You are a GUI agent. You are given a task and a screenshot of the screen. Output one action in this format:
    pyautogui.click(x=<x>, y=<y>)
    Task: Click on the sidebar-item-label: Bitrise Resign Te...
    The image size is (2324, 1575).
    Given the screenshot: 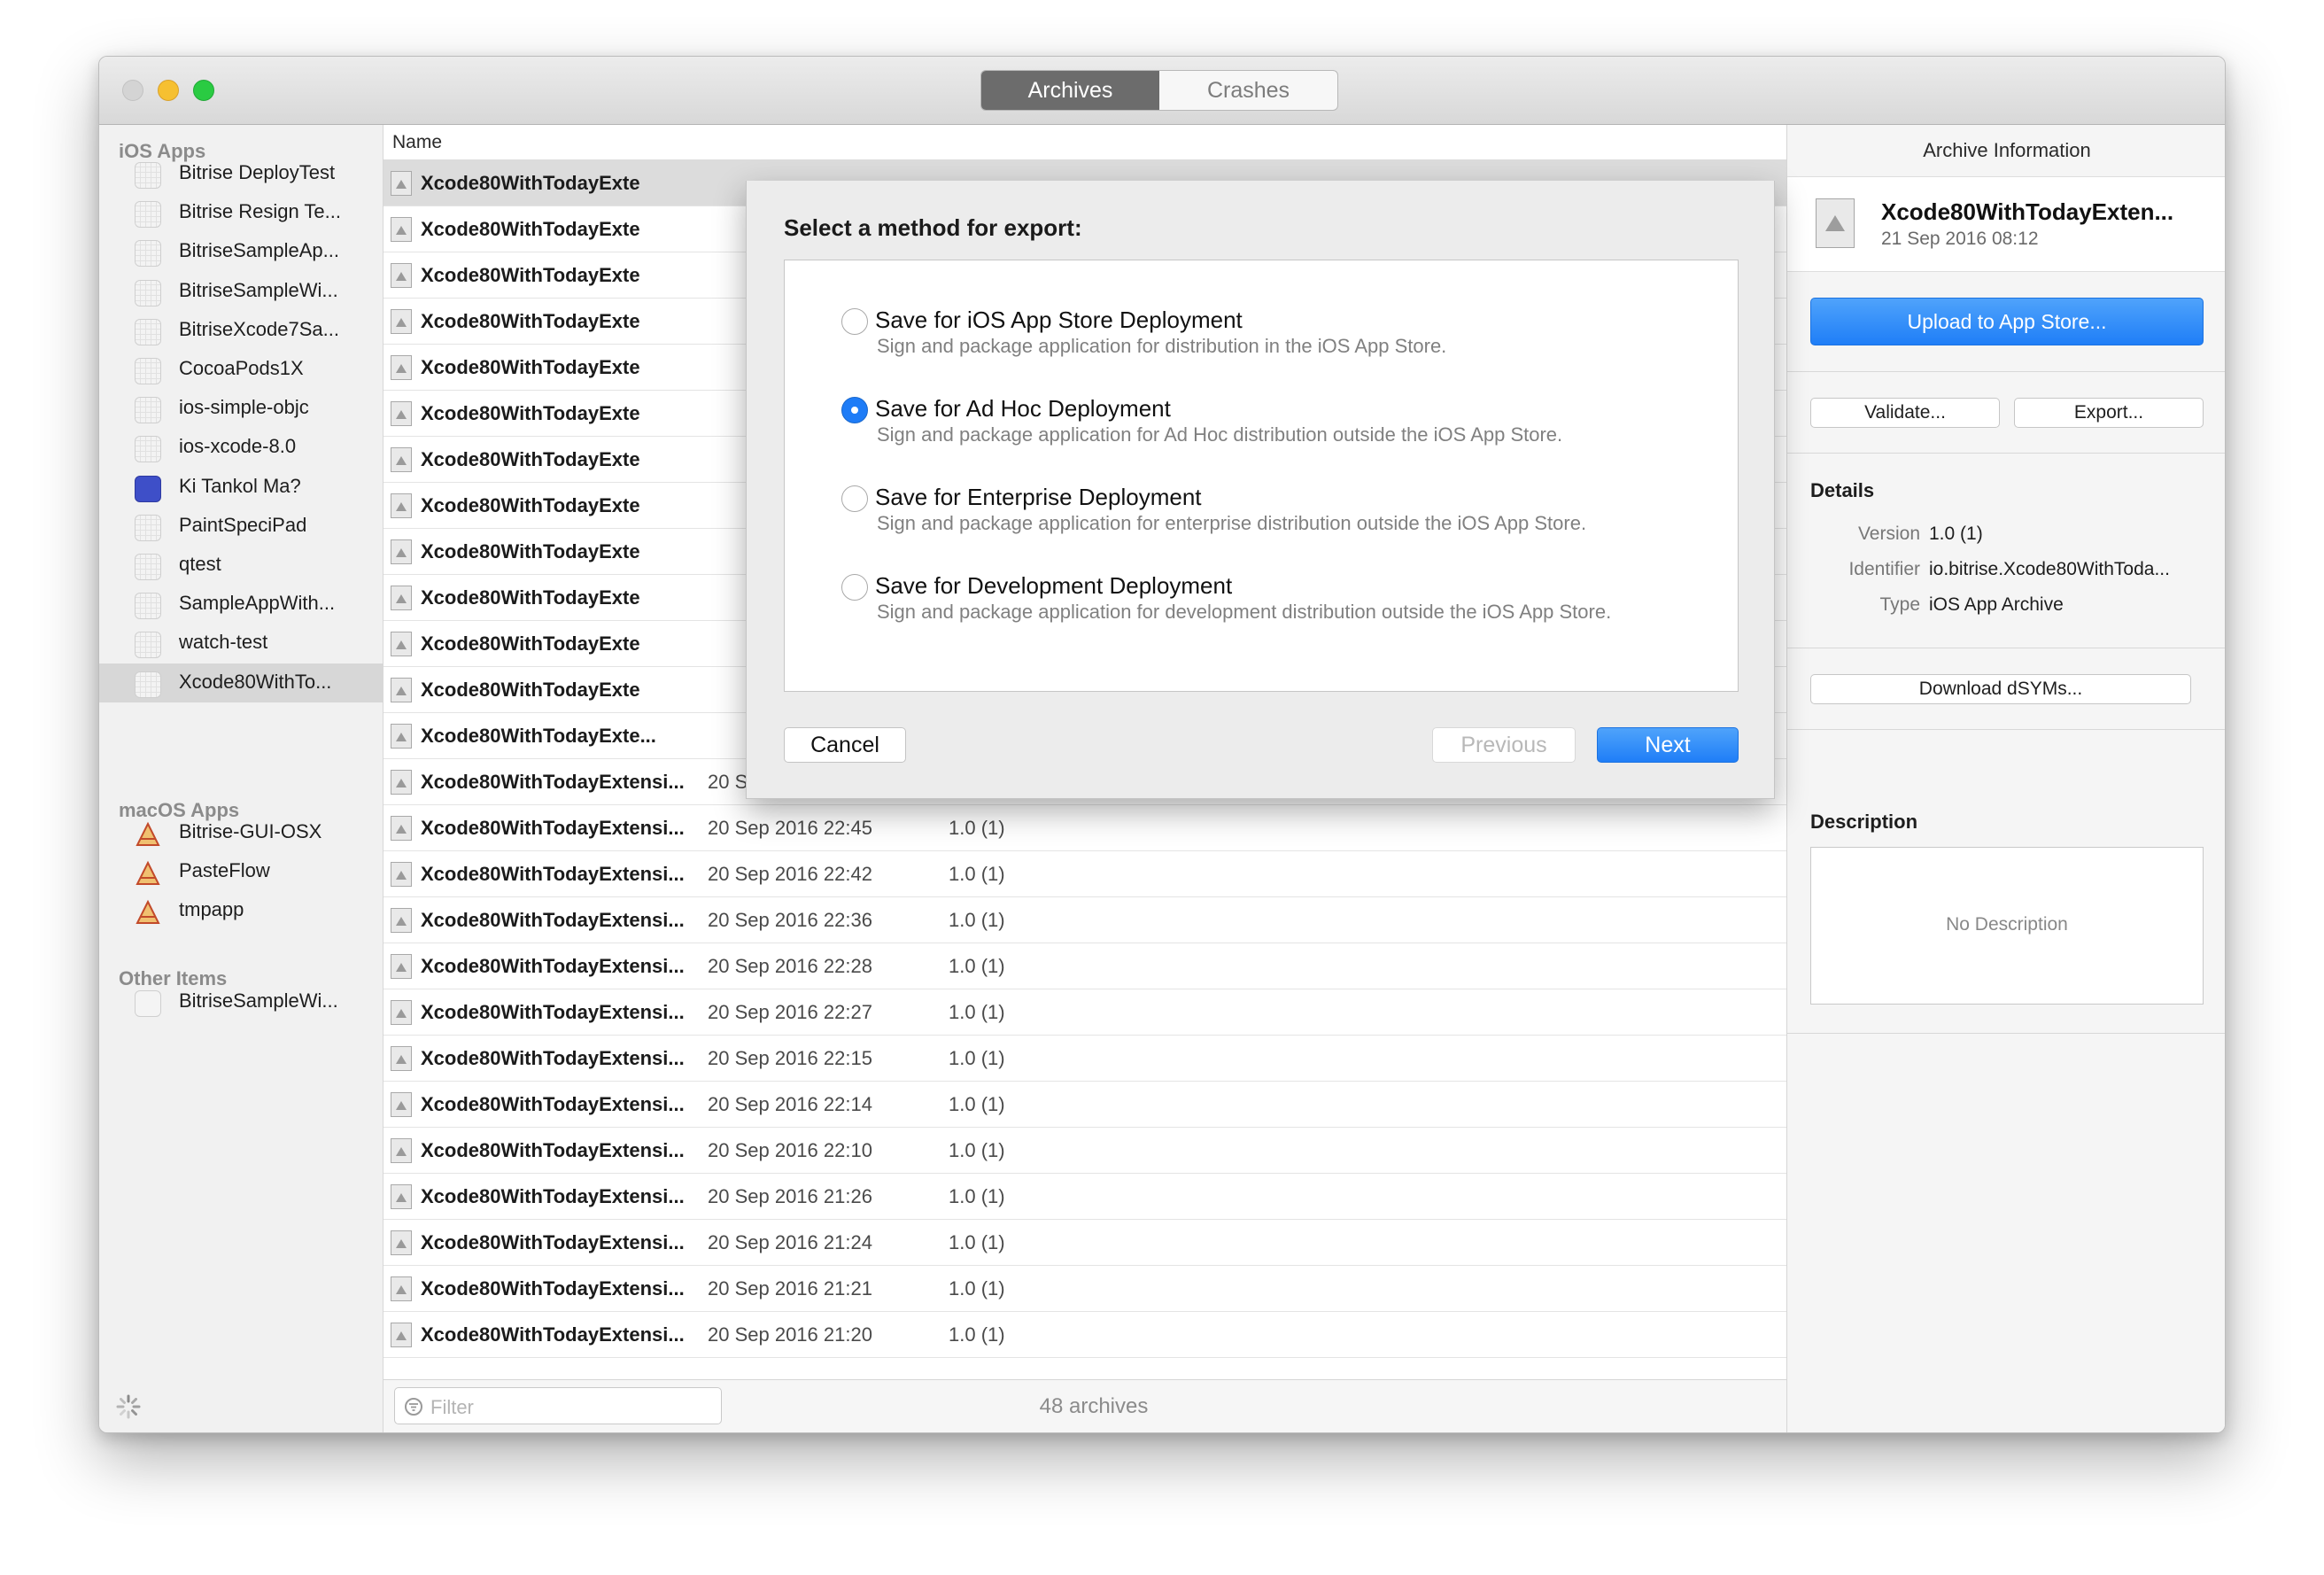 What is the action you would take?
    pyautogui.click(x=260, y=211)
    